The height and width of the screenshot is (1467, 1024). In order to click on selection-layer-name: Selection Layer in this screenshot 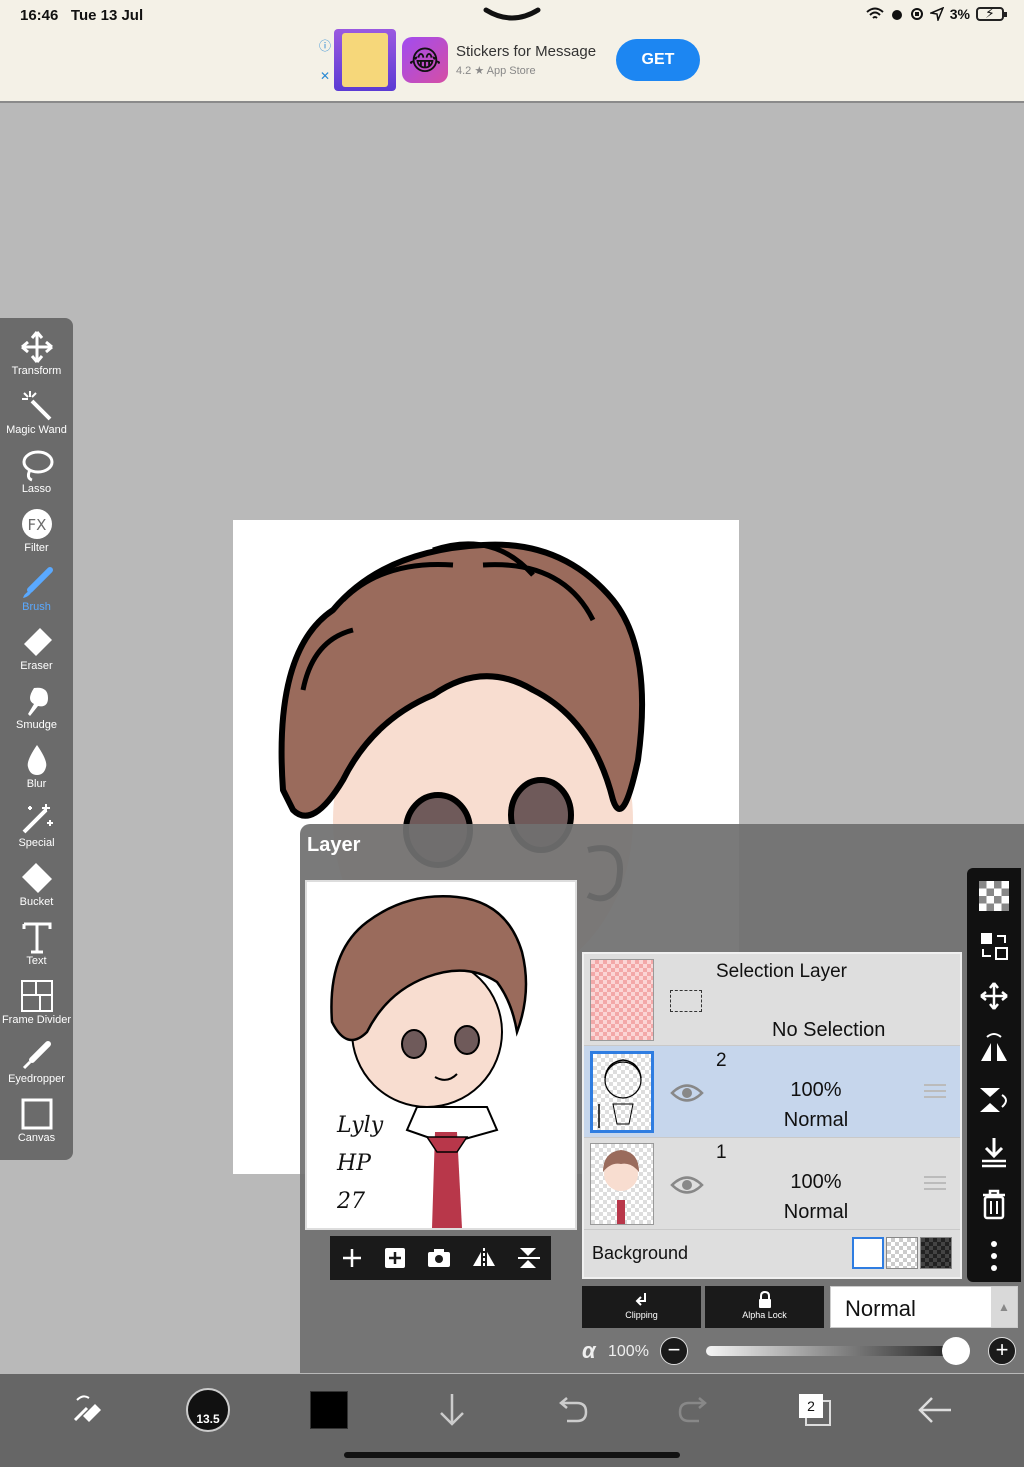, I will do `click(781, 971)`.